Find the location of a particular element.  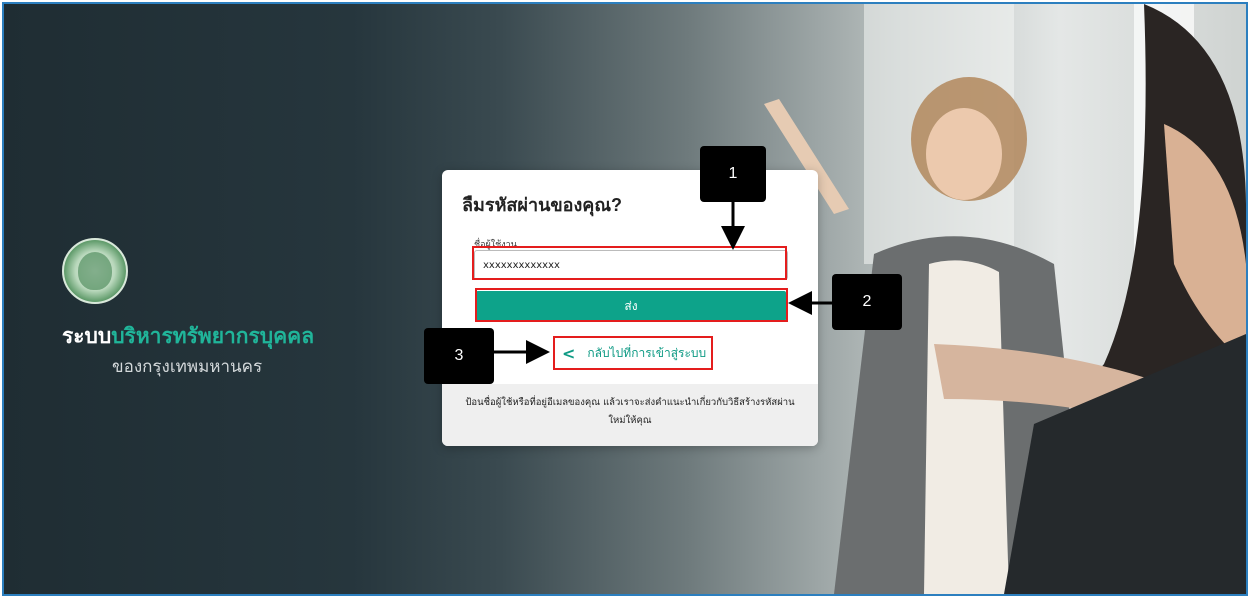

callout-2: 2 is located at coordinates (867, 302).